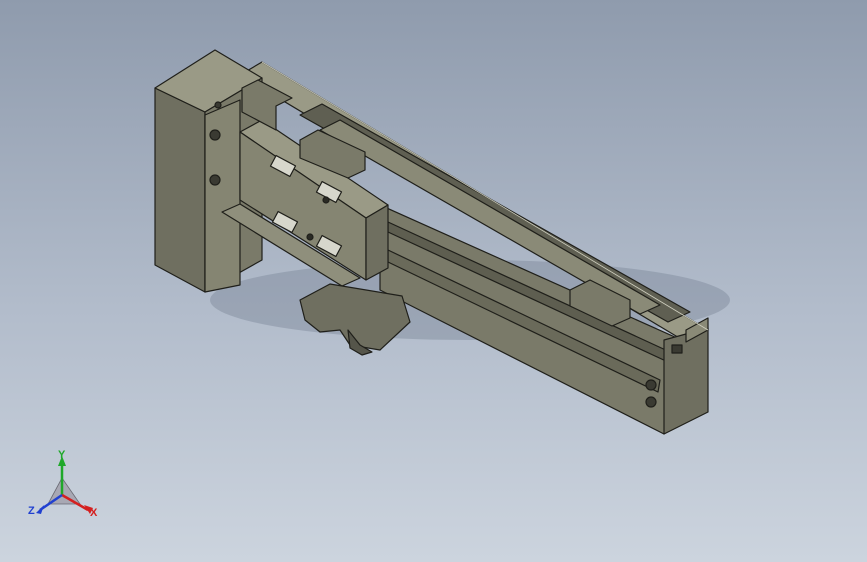 The image size is (867, 562). What do you see at coordinates (31, 511) in the screenshot?
I see `z-axis-label: Z` at bounding box center [31, 511].